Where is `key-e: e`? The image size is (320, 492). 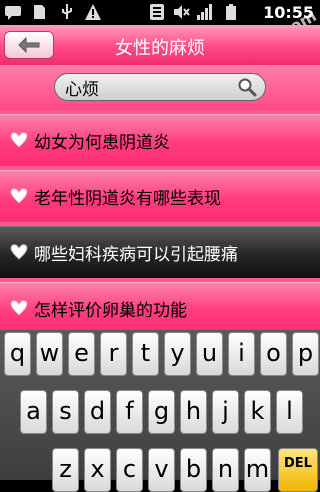 key-e: e is located at coordinates (81, 354).